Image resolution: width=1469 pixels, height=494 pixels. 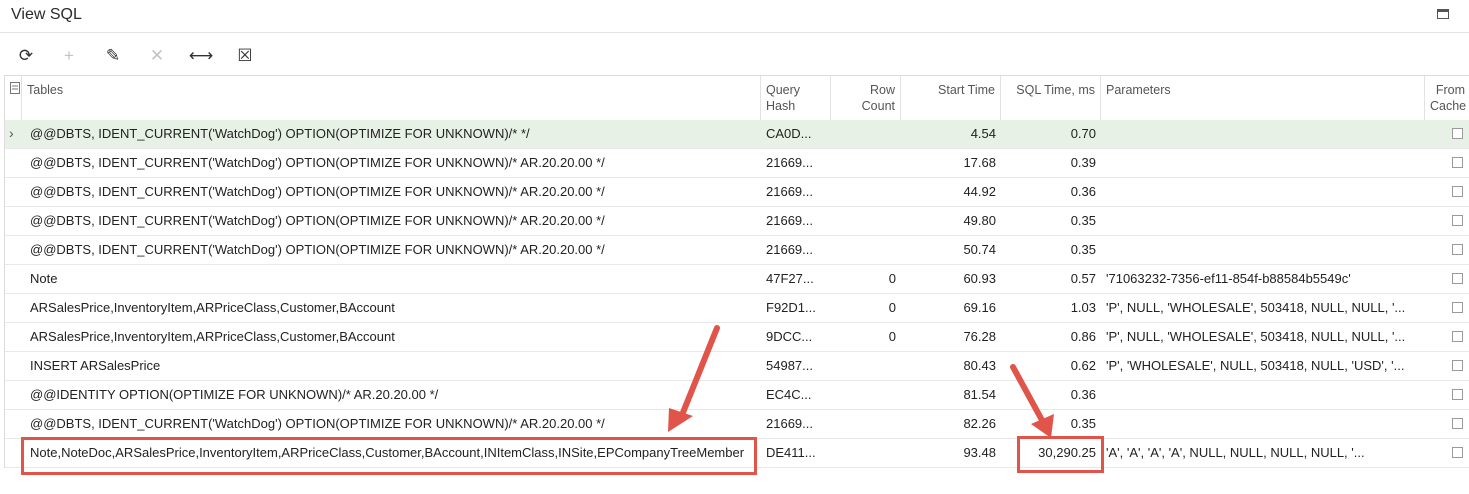 What do you see at coordinates (861, 381) in the screenshot?
I see `annotation-arrows` at bounding box center [861, 381].